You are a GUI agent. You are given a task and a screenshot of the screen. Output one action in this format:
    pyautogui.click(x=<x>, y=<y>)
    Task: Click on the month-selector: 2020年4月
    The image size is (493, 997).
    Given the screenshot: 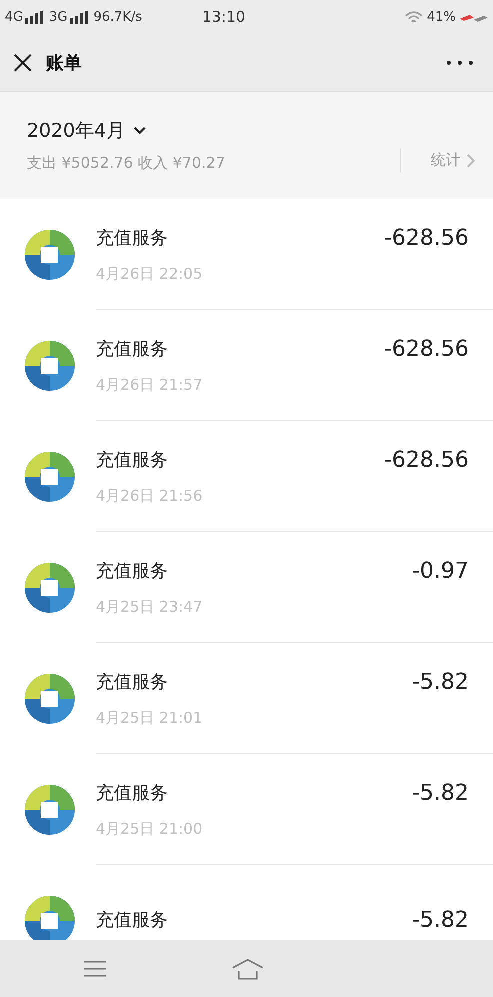 What is the action you would take?
    pyautogui.click(x=87, y=131)
    